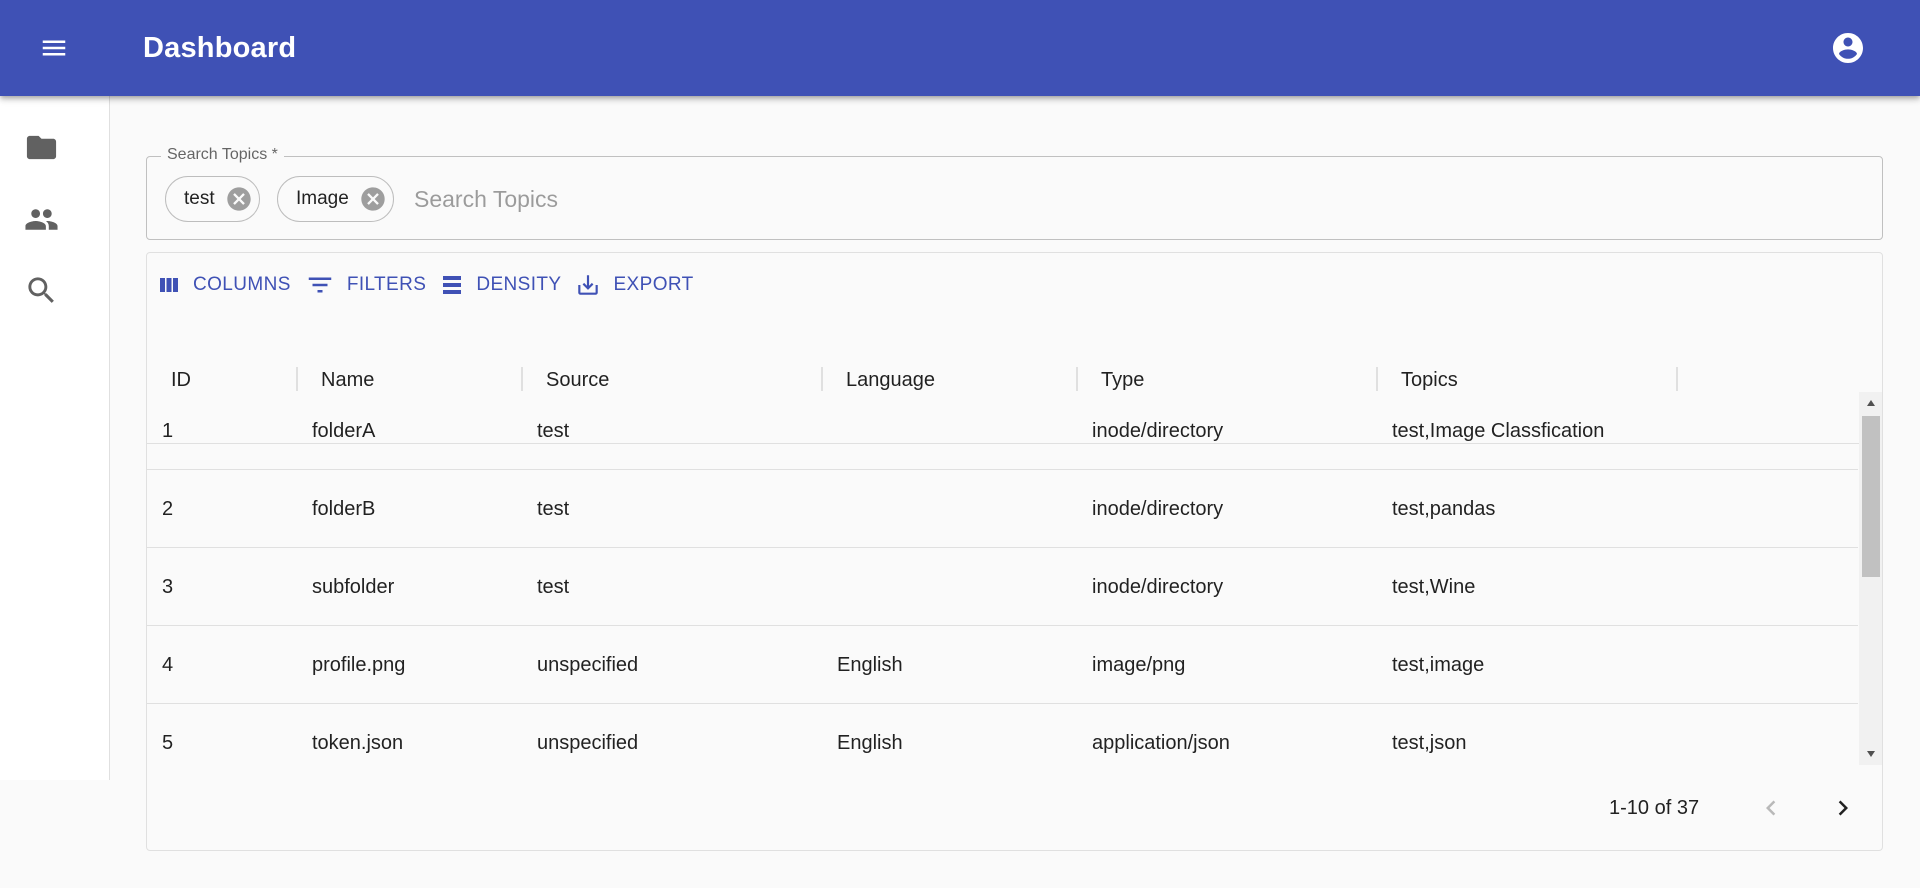 Image resolution: width=1920 pixels, height=888 pixels. I want to click on scrollbar-thumb, so click(1871, 496).